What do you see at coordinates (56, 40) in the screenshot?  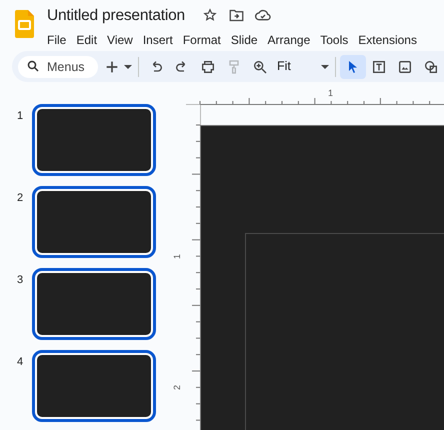 I see `menu-item: File` at bounding box center [56, 40].